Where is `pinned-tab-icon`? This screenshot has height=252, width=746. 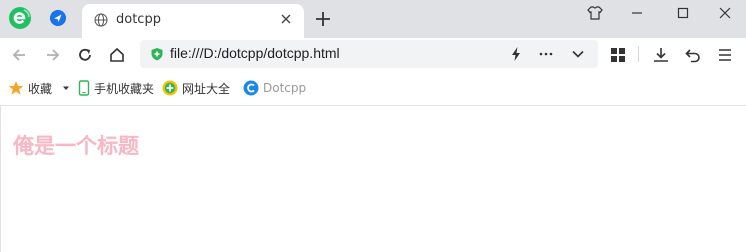
pinned-tab-icon is located at coordinates (58, 18).